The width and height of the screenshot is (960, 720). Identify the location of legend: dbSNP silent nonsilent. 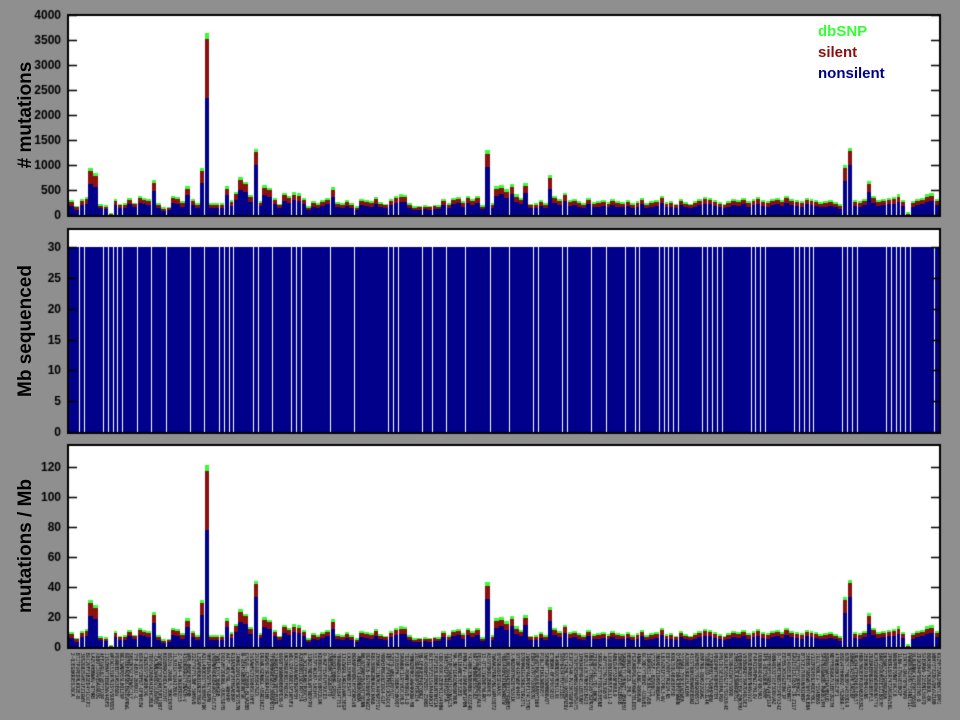
(851, 52).